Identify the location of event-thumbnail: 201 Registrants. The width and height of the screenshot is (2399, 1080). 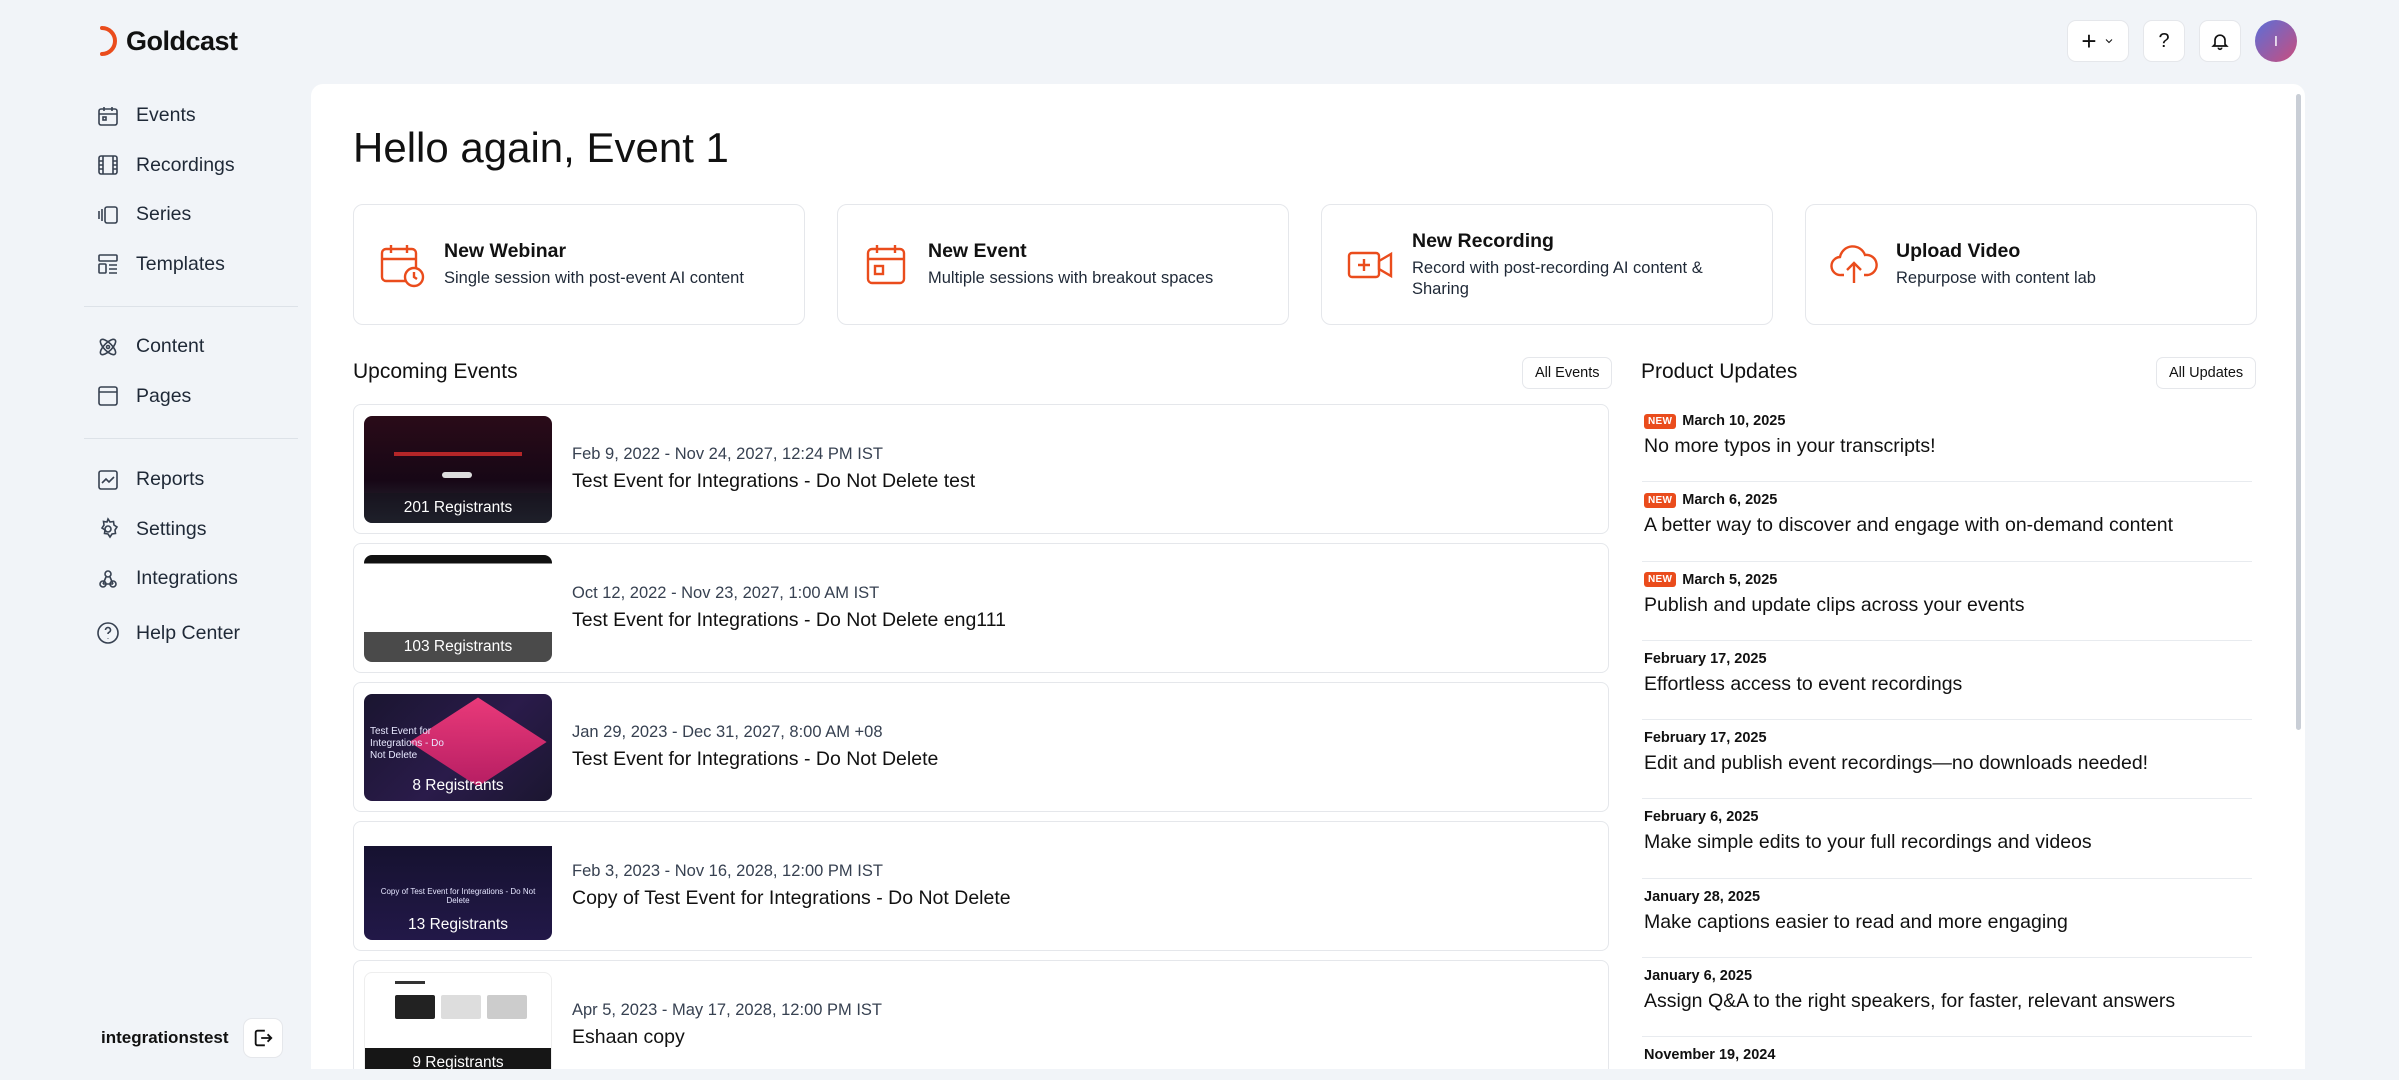
(458, 469).